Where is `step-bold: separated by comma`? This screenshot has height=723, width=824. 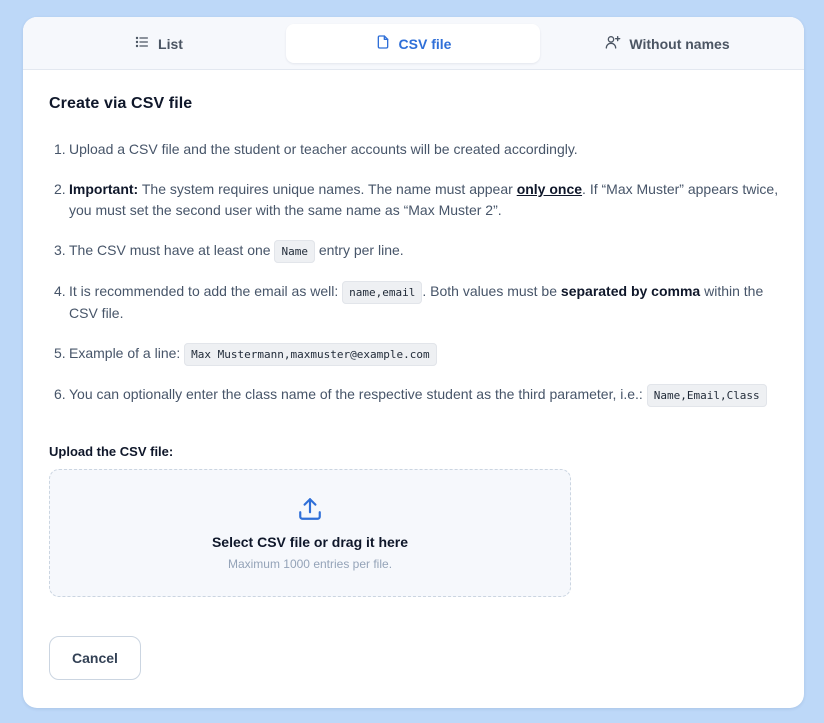 step-bold: separated by comma is located at coordinates (630, 291).